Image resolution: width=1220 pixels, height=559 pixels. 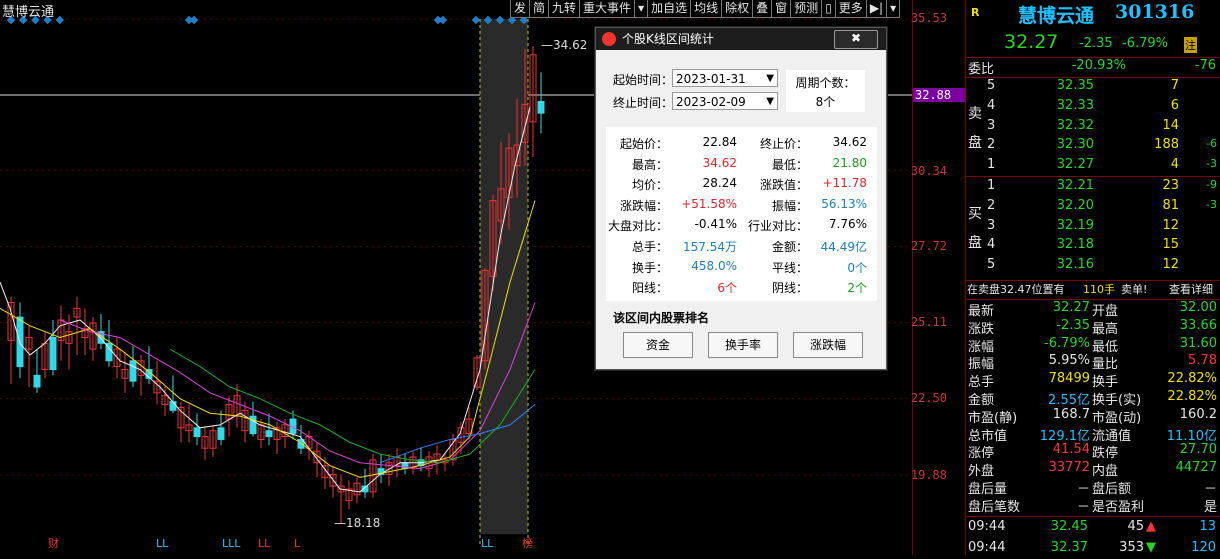 I want to click on order-level: 2 32.20 81 -3, so click(x=1093, y=207).